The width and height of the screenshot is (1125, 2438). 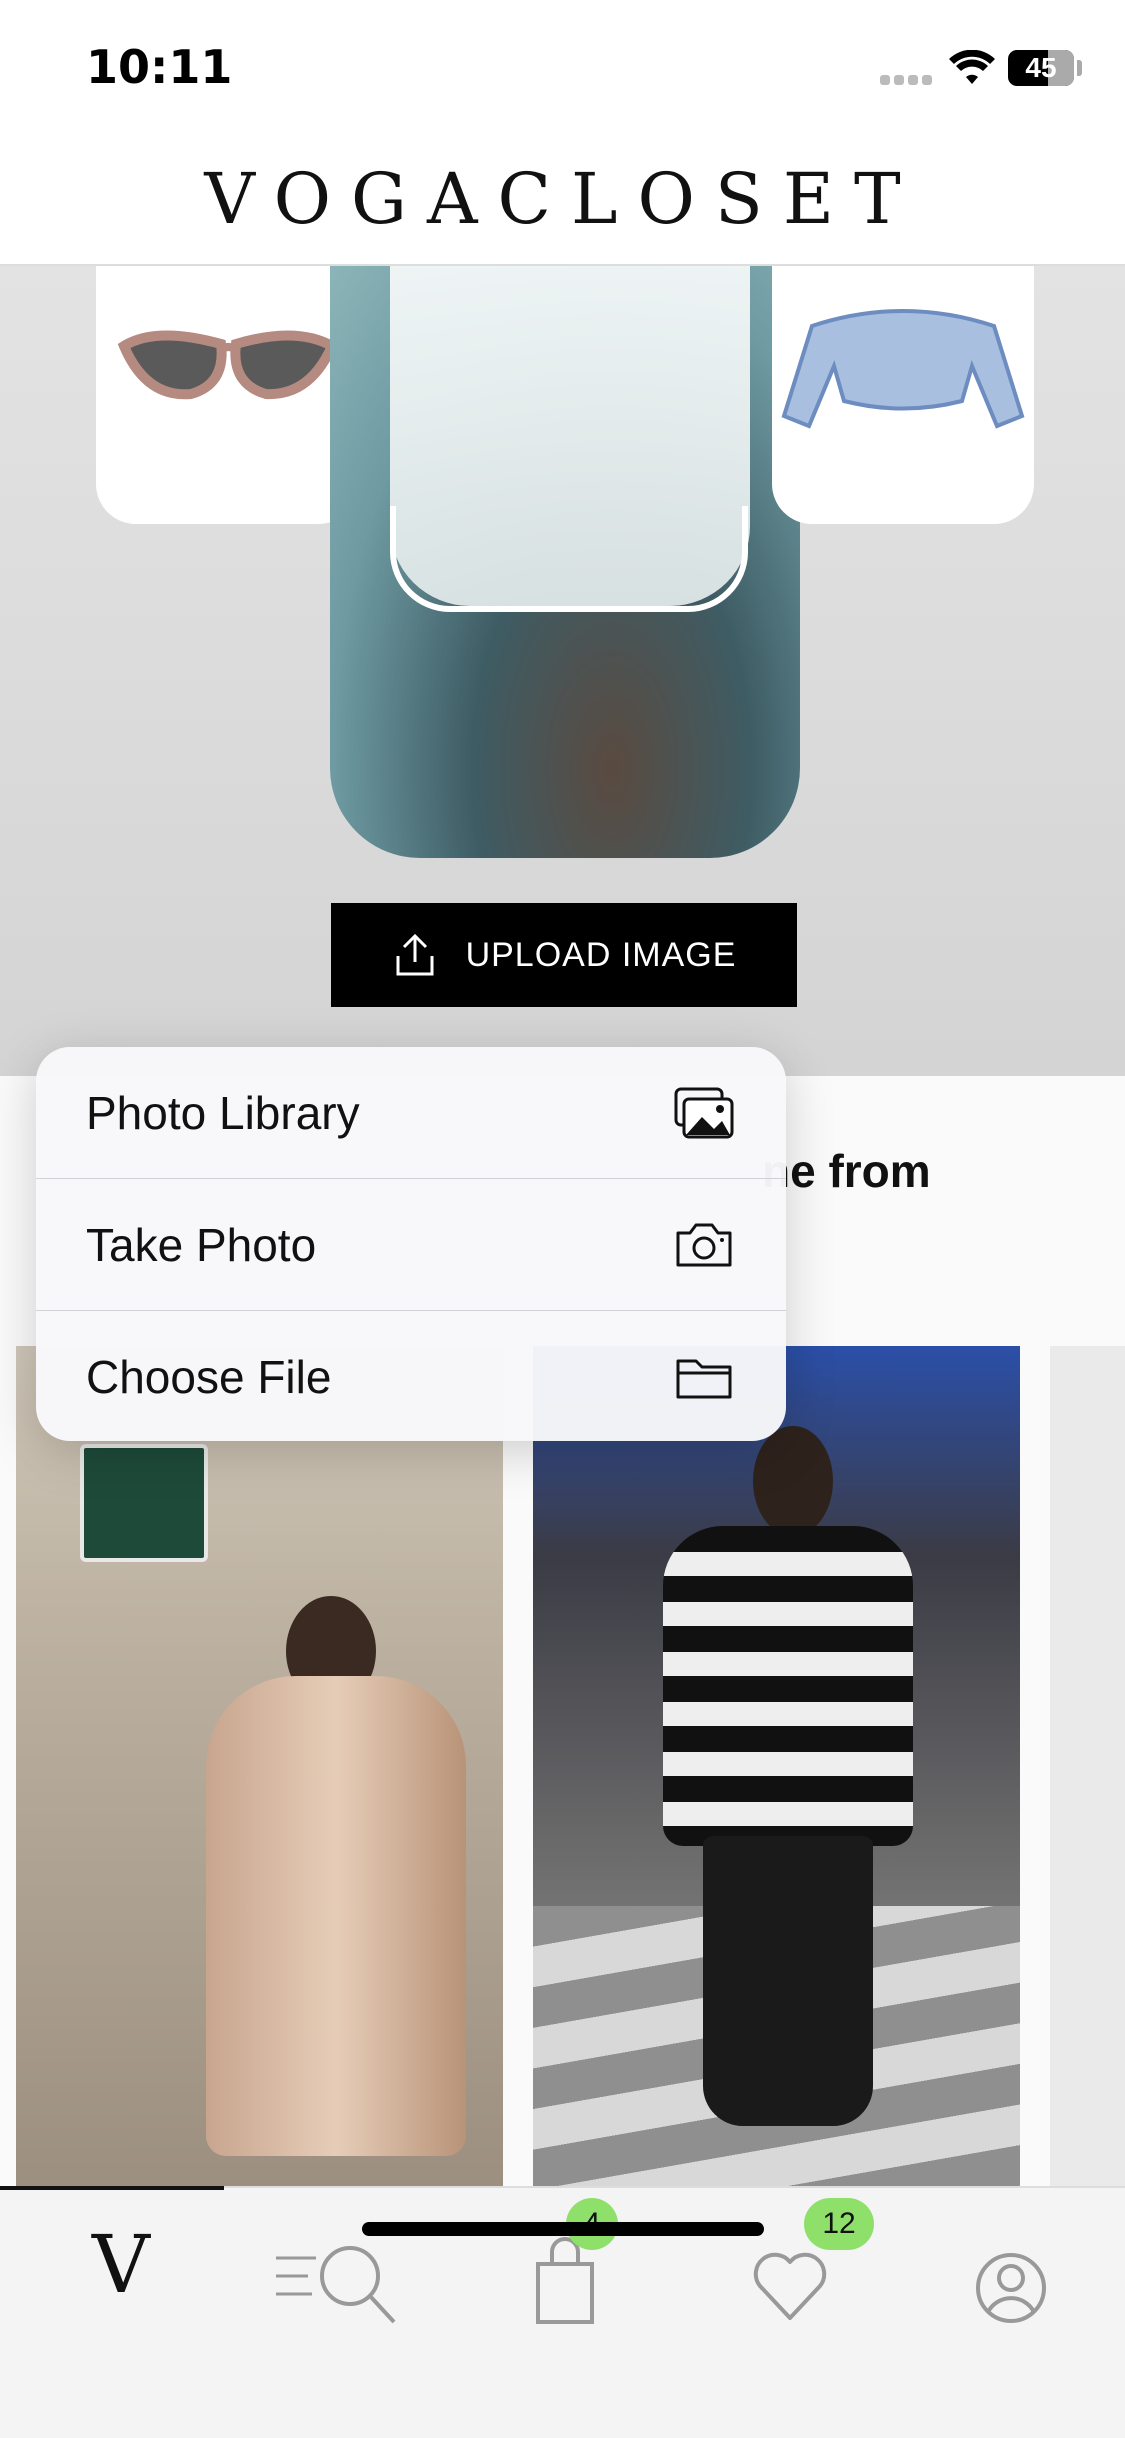 What do you see at coordinates (788, 1686) in the screenshot?
I see `striped-sweater-image` at bounding box center [788, 1686].